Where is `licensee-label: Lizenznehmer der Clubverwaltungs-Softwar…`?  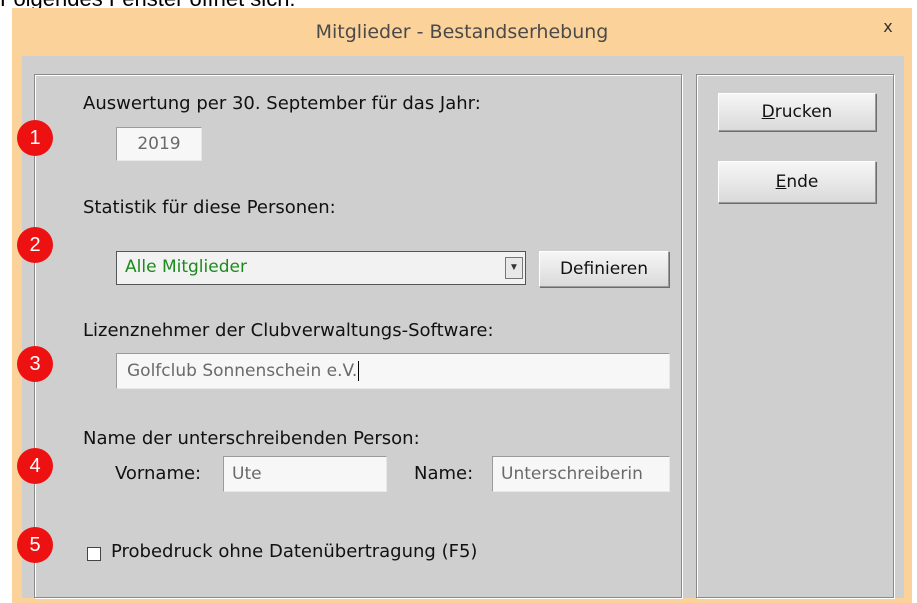 licensee-label: Lizenznehmer der Clubverwaltungs-Softwar… is located at coordinates (288, 330).